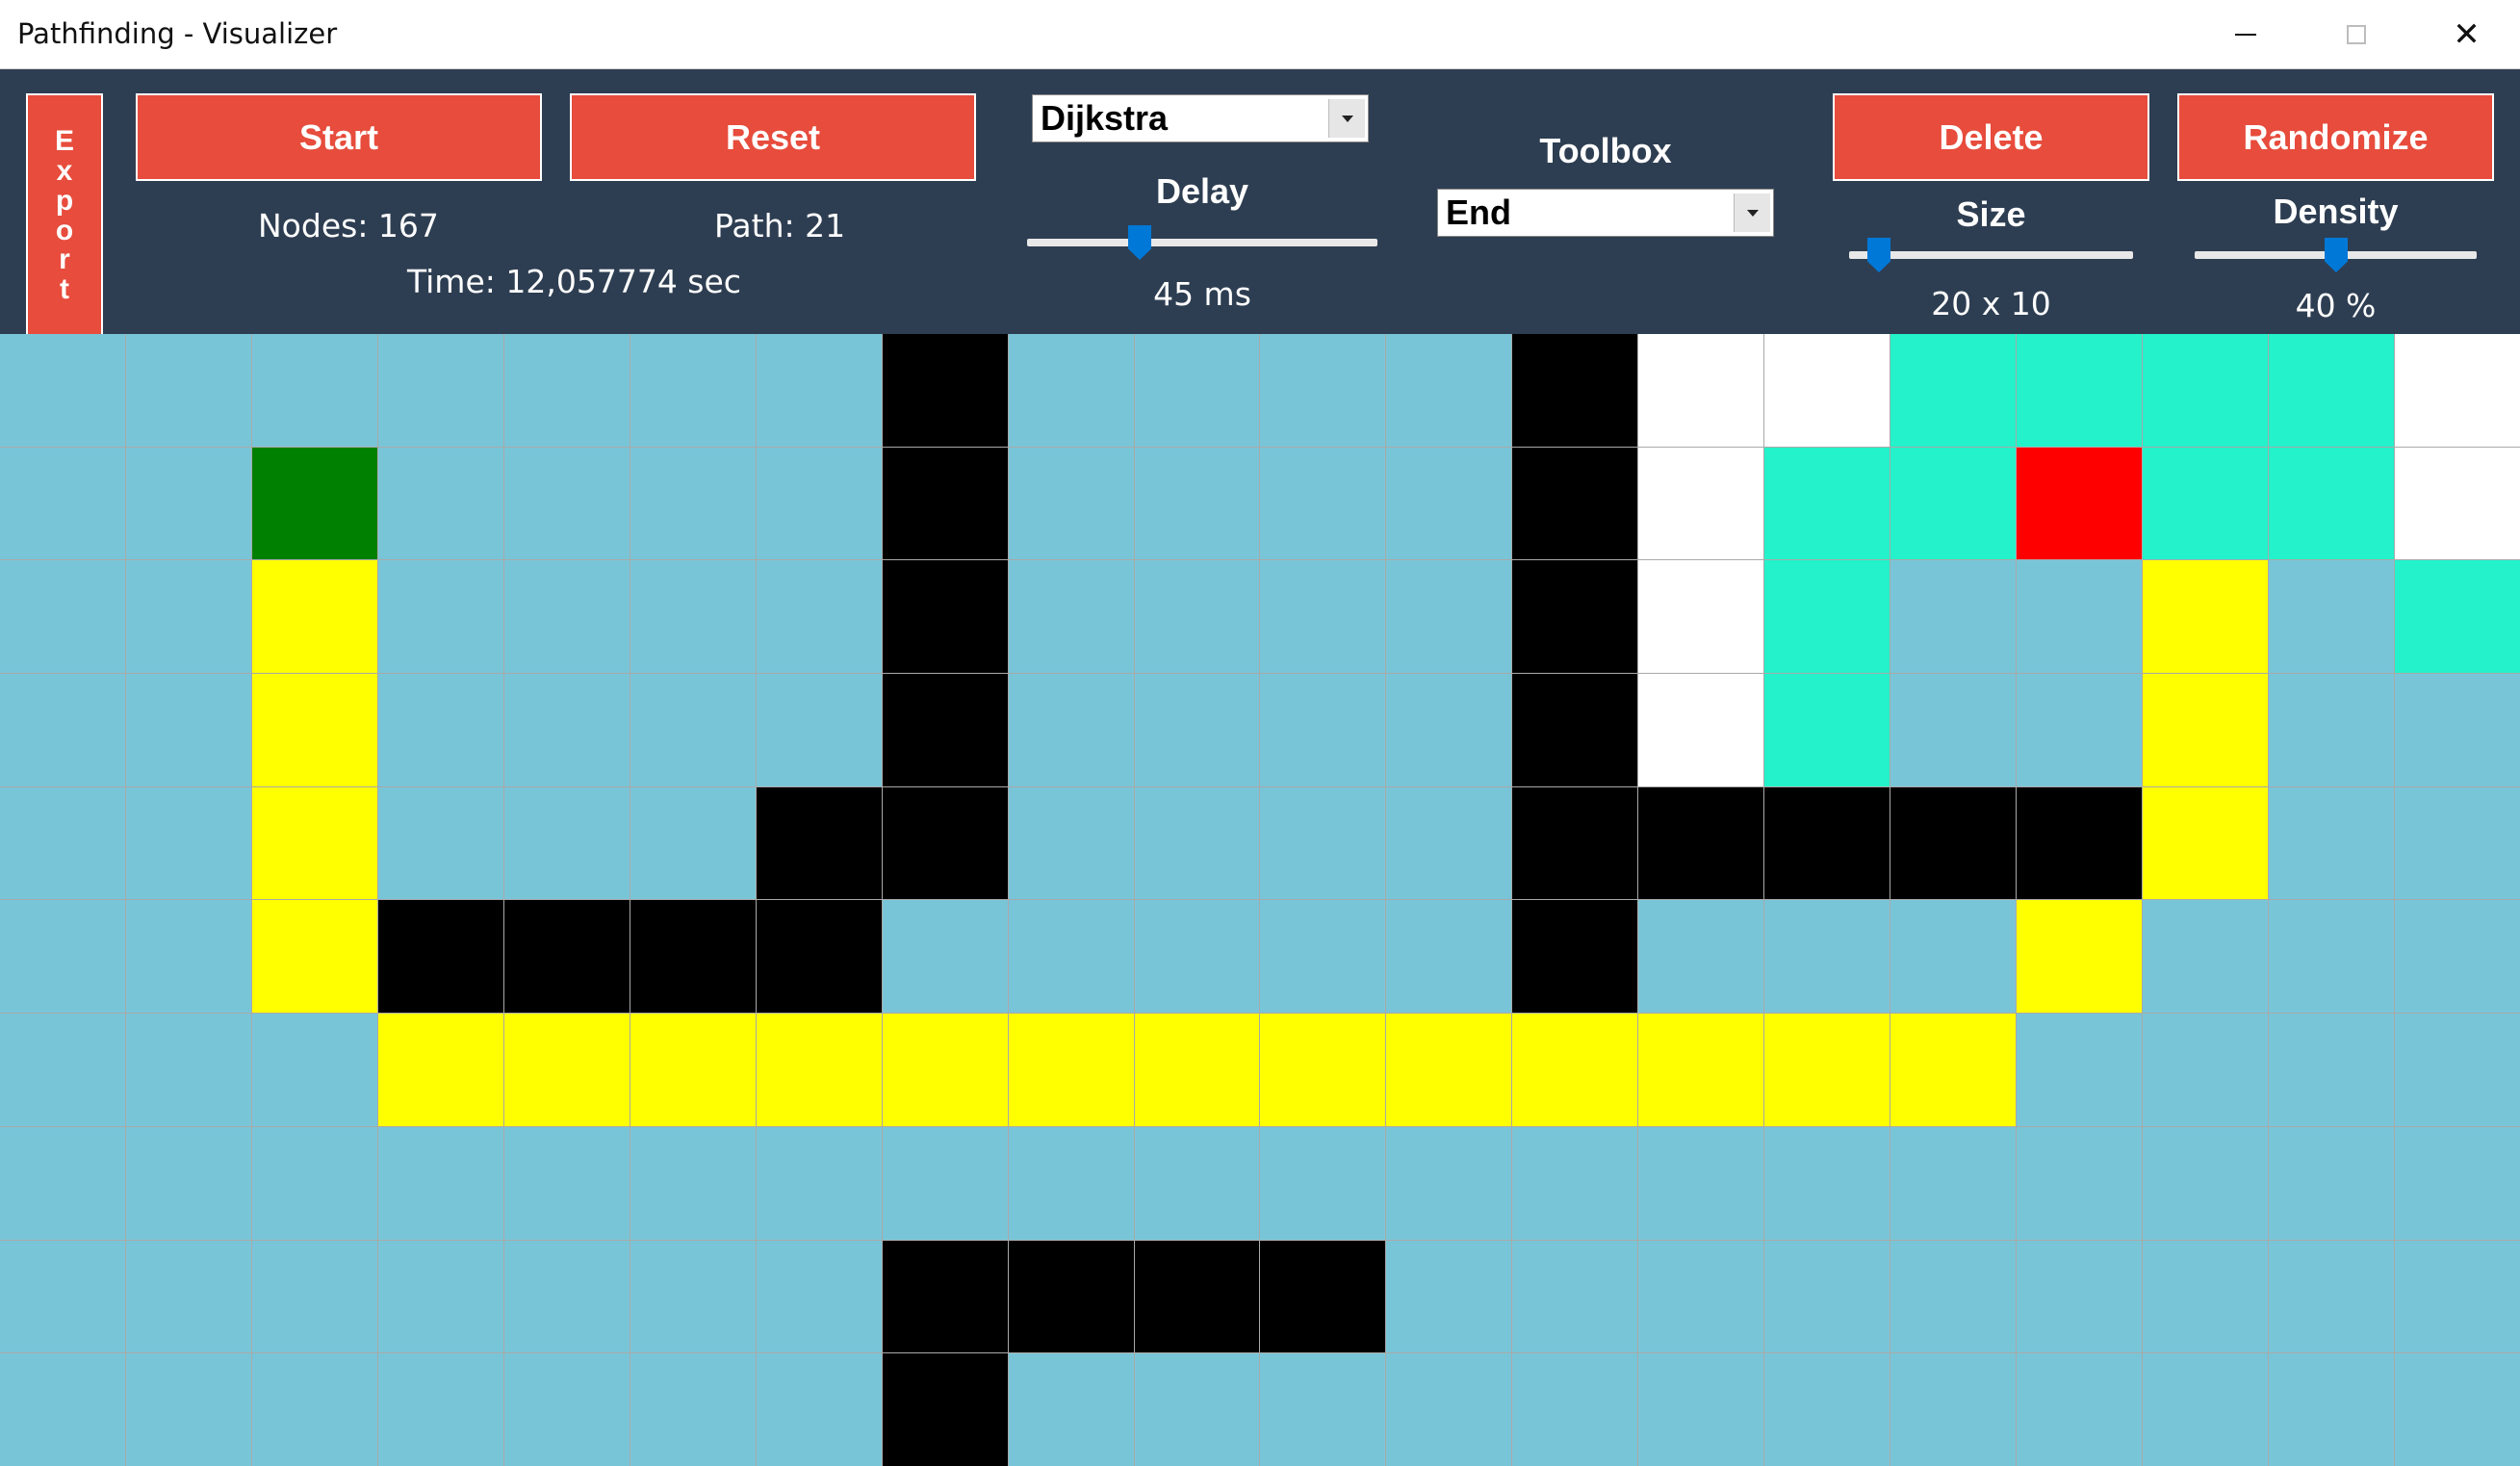  Describe the element at coordinates (2245, 34) in the screenshot. I see `minimize-button` at that location.